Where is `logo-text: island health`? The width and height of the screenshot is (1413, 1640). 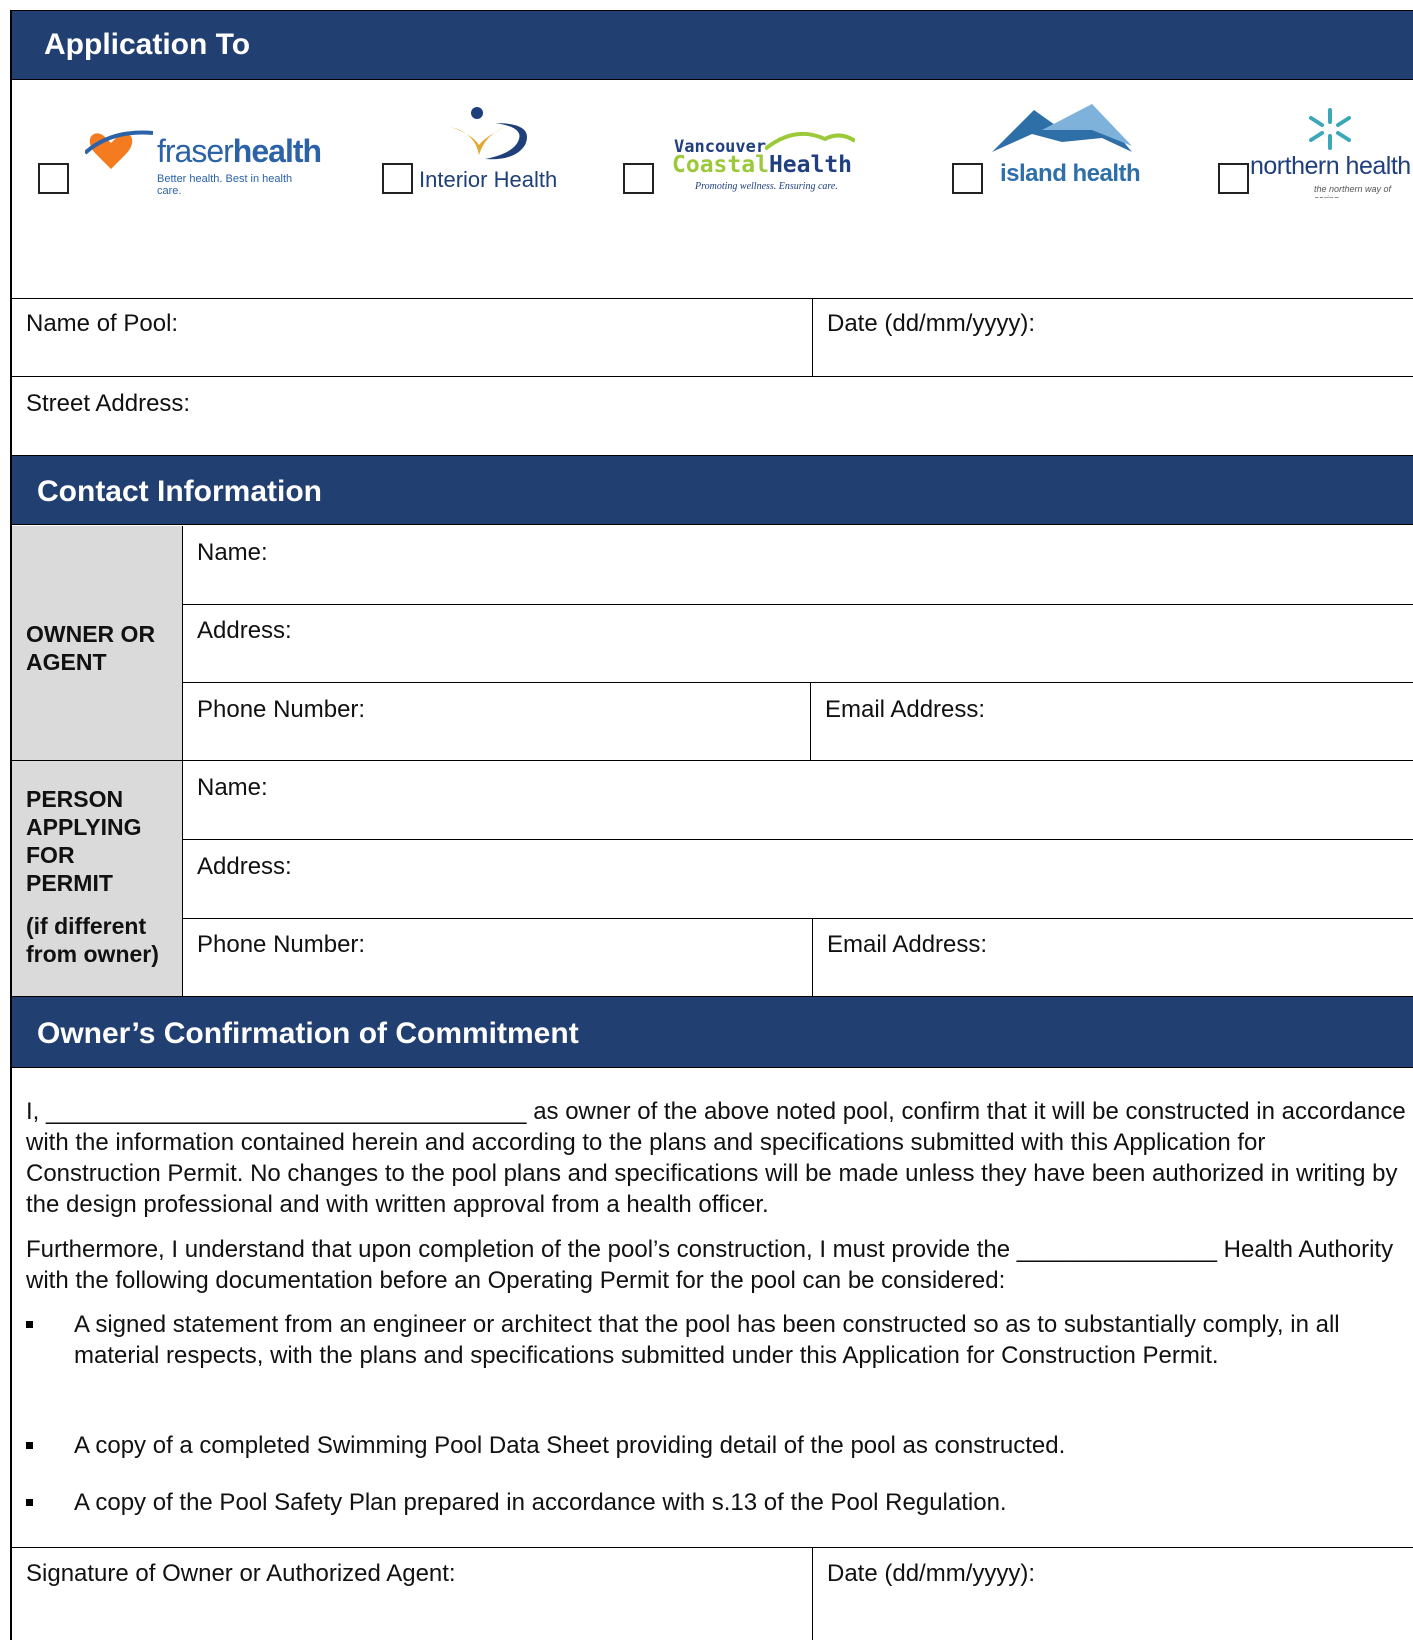
logo-text: island health is located at coordinates (1070, 173).